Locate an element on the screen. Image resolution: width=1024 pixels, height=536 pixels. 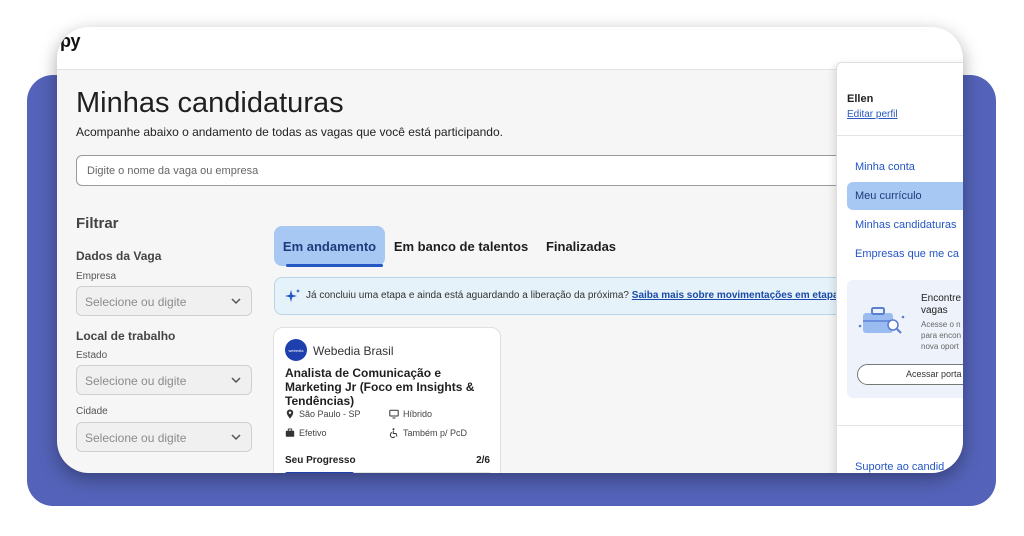
work-mode-meta: Híbrido is located at coordinates (410, 414).